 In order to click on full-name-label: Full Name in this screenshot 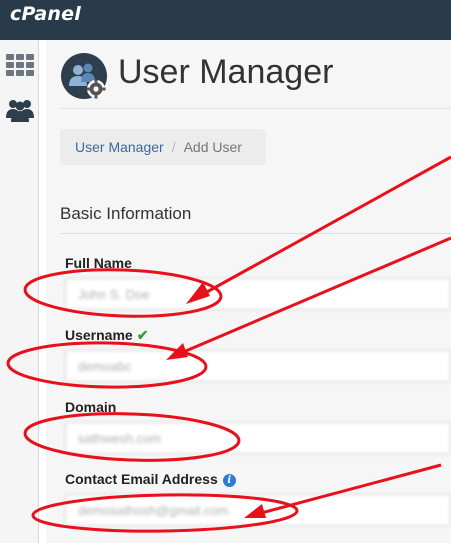, I will do `click(98, 263)`.